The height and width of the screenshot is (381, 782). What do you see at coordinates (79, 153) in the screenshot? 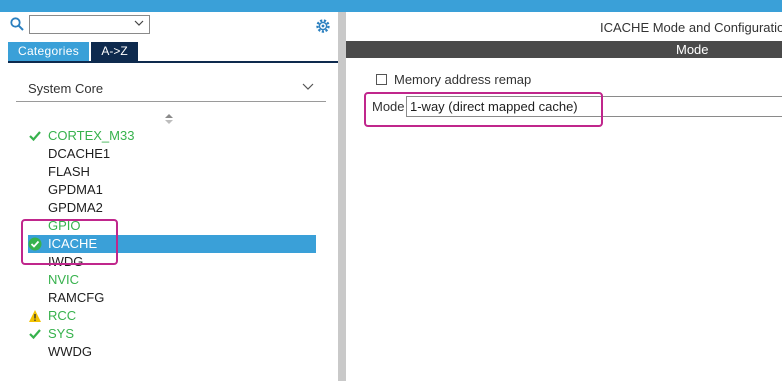
I see `list-item-label: DCACHE1` at bounding box center [79, 153].